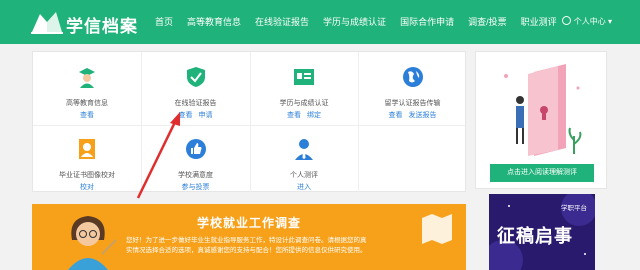 This screenshot has height=270, width=640. What do you see at coordinates (206, 115) in the screenshot?
I see `apply-link: 申请` at bounding box center [206, 115].